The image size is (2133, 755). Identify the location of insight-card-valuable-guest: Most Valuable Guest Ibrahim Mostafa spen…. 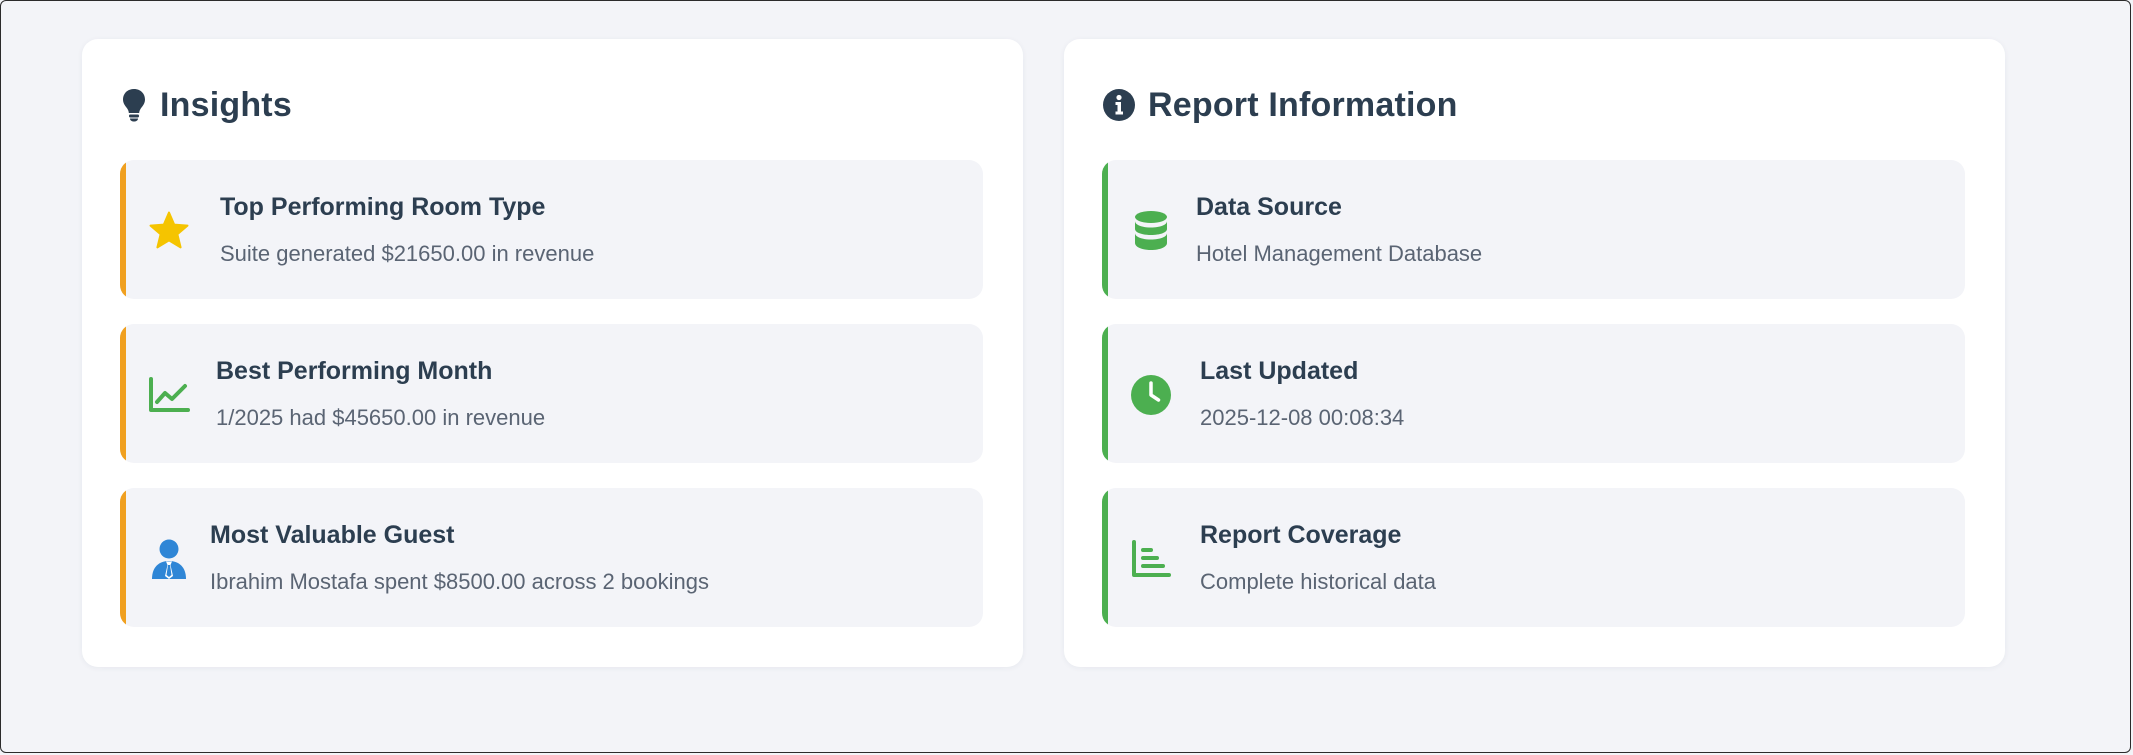
(551, 557).